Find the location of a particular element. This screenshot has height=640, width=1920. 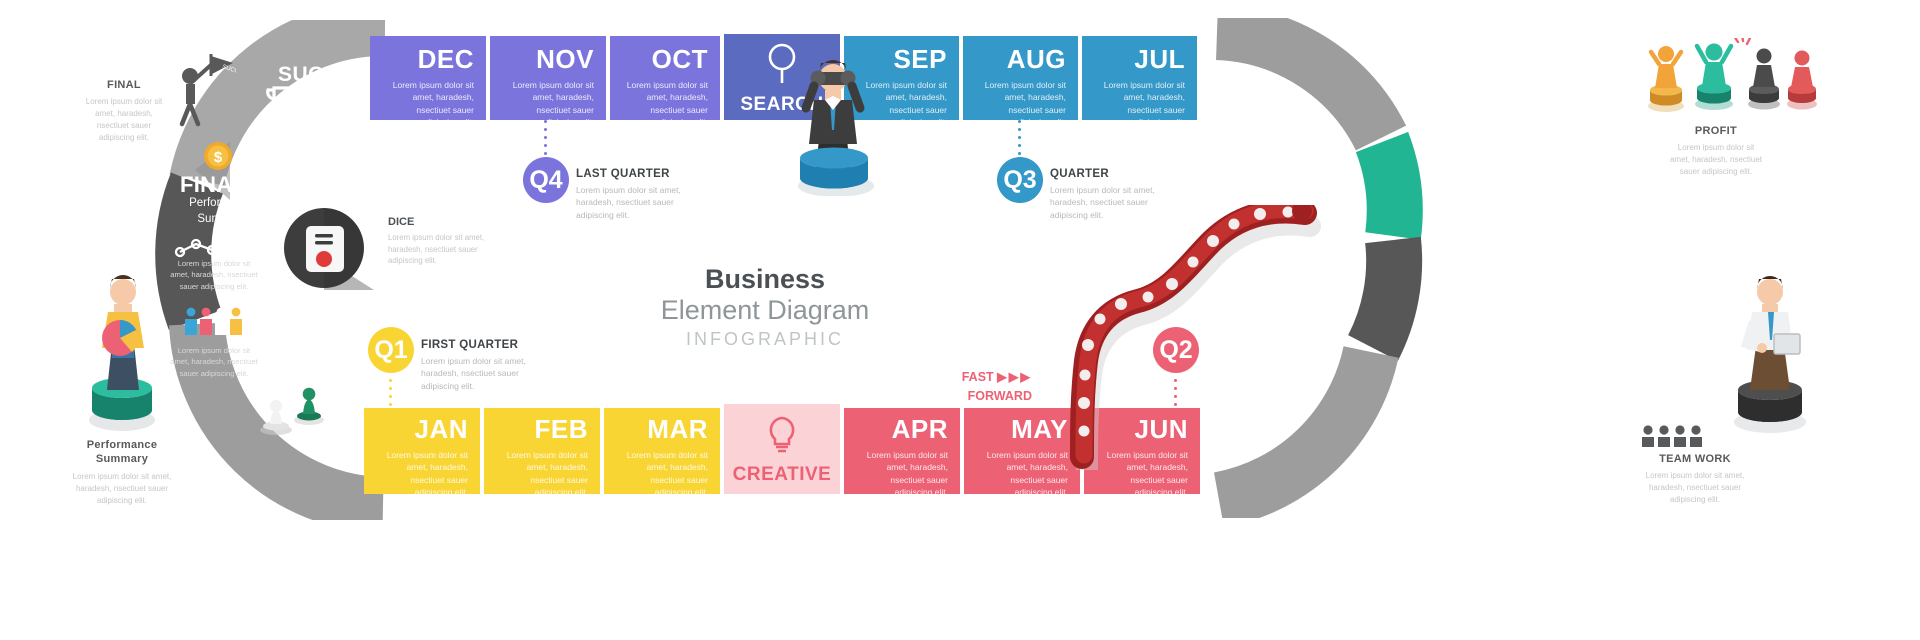

fast-forward-text1: FAST is located at coordinates (977, 377).